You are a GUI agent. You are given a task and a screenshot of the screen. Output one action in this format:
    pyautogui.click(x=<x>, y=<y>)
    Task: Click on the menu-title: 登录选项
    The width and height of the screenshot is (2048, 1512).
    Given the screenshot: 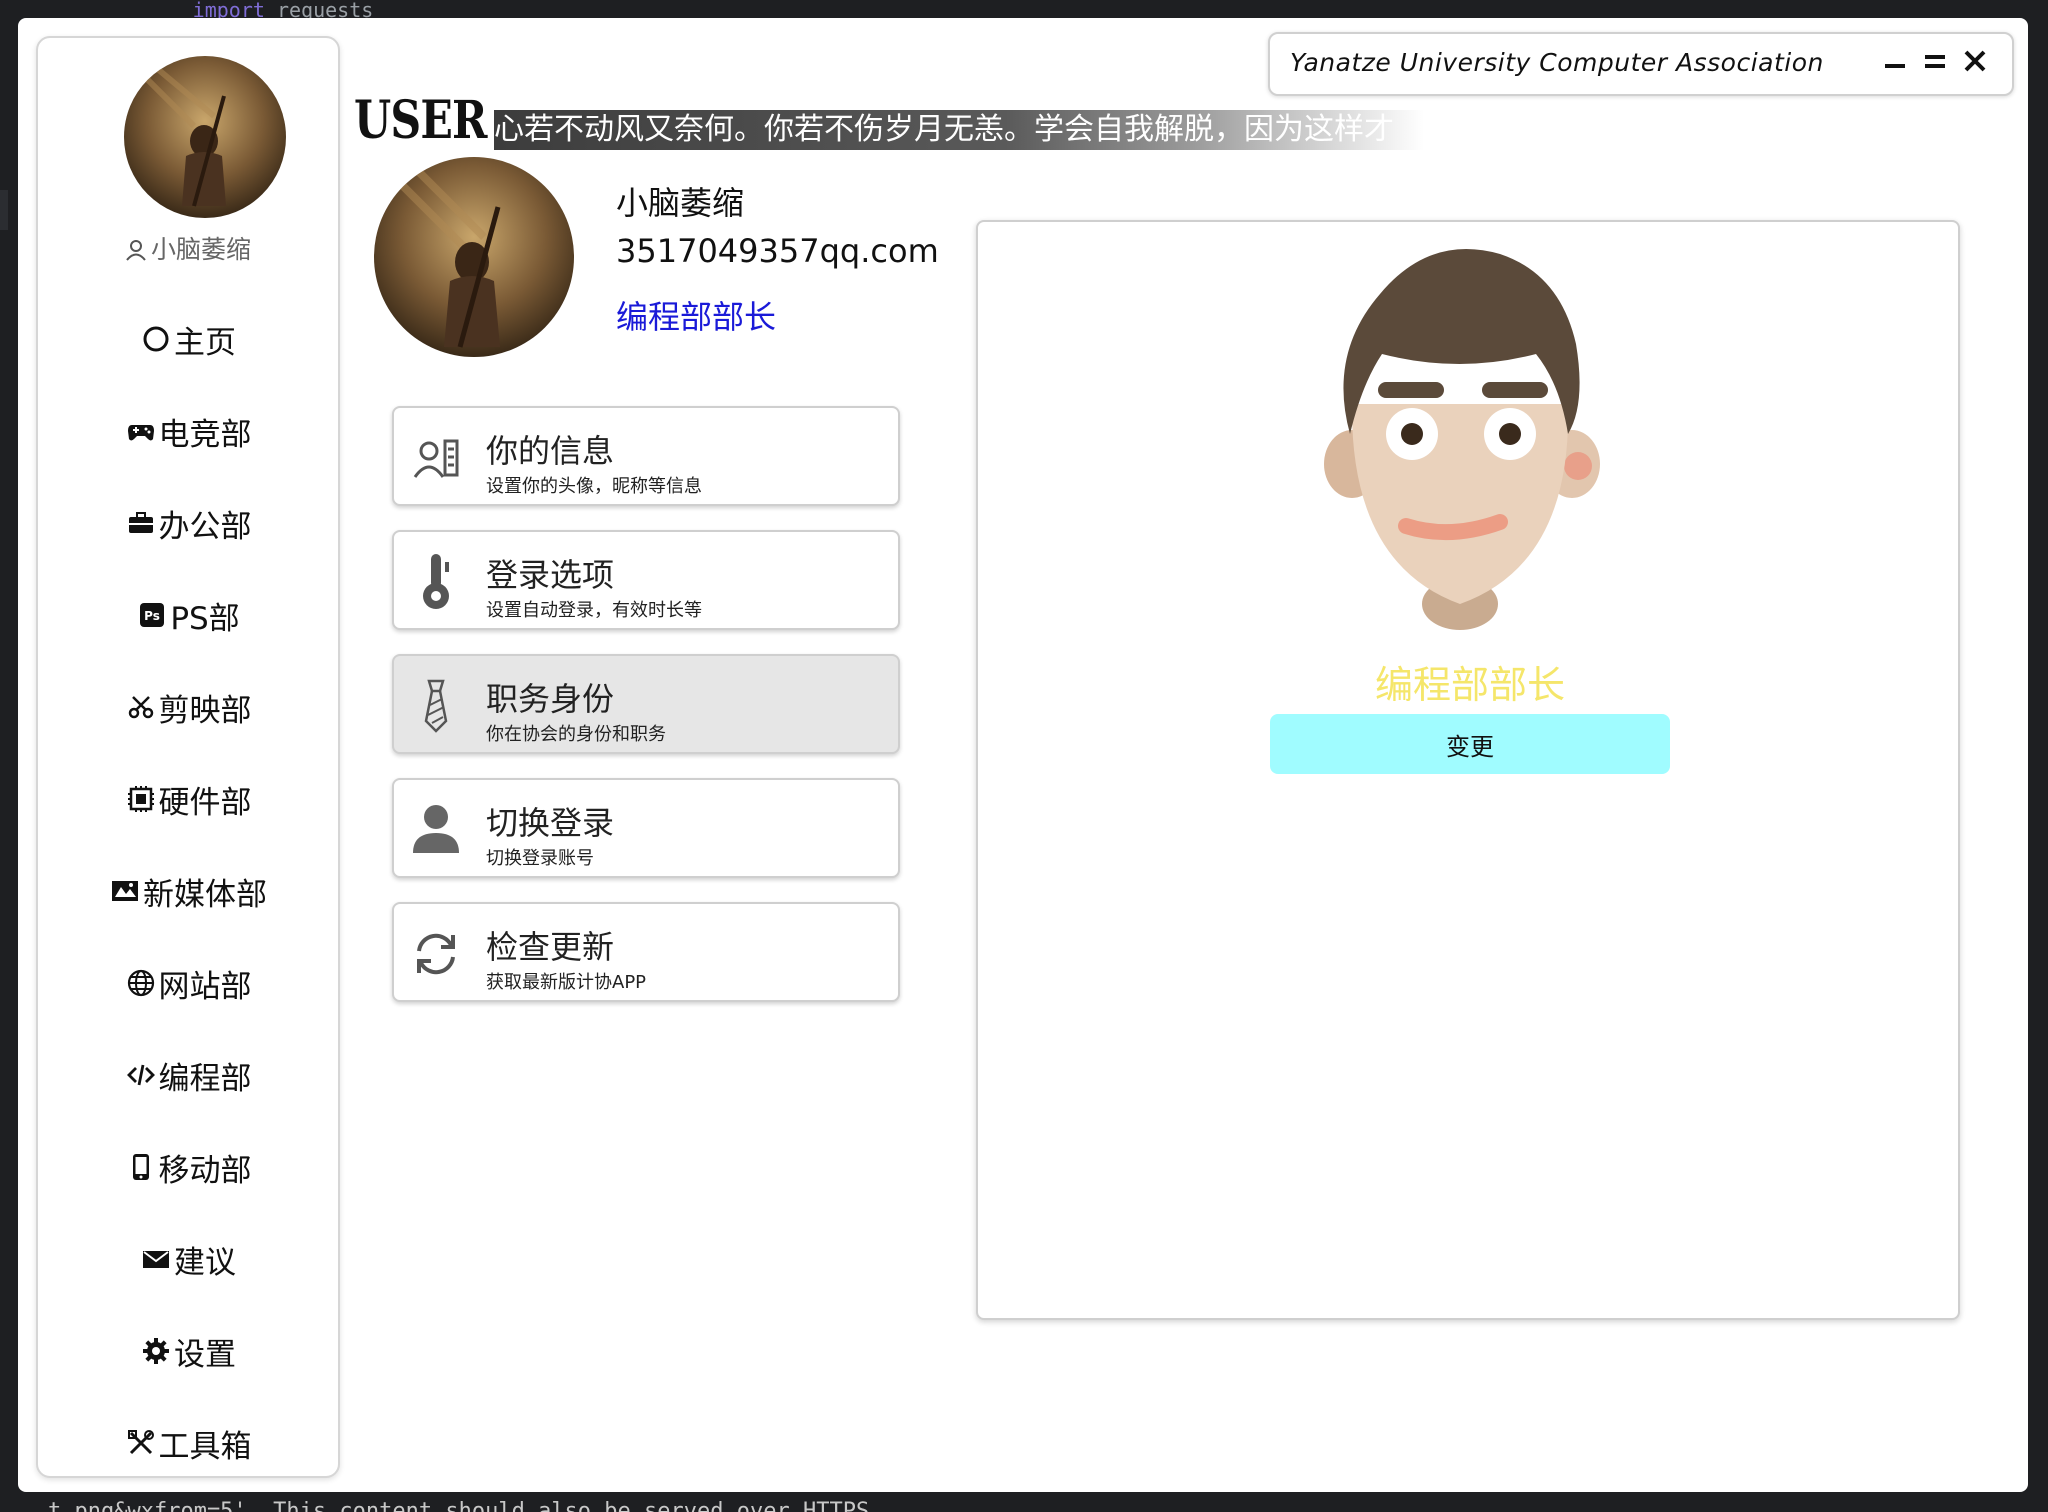 What is the action you would take?
    pyautogui.click(x=550, y=575)
    